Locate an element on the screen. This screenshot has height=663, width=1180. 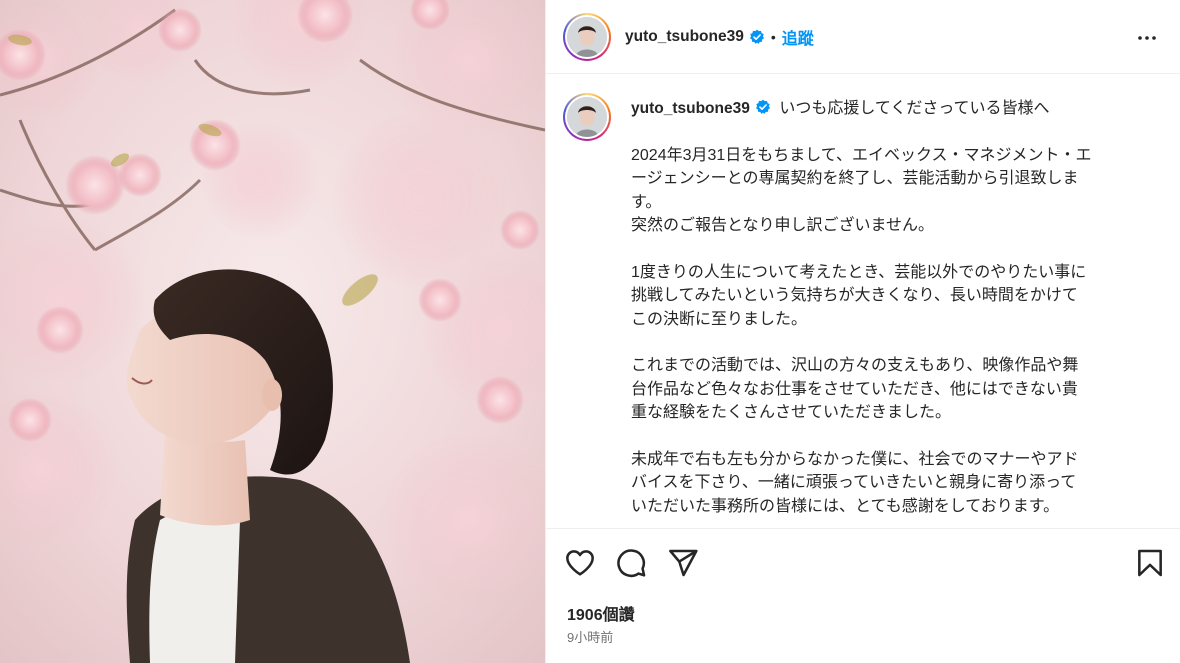
caption-header: yuto_tsubone39 いつも応援してくださっている皆様へ is located at coordinates (891, 109).